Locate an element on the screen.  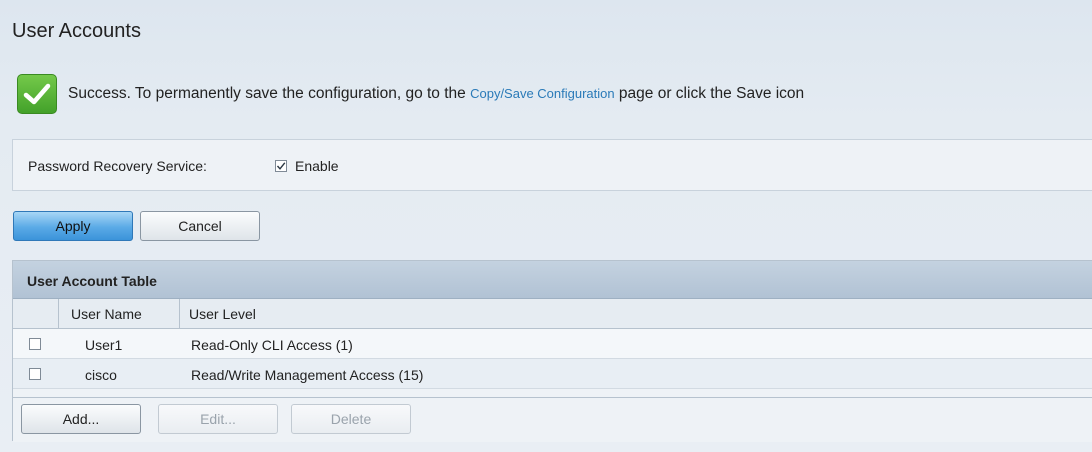
copy-save-configuration-link: Copy/Save Configuration is located at coordinates (542, 93).